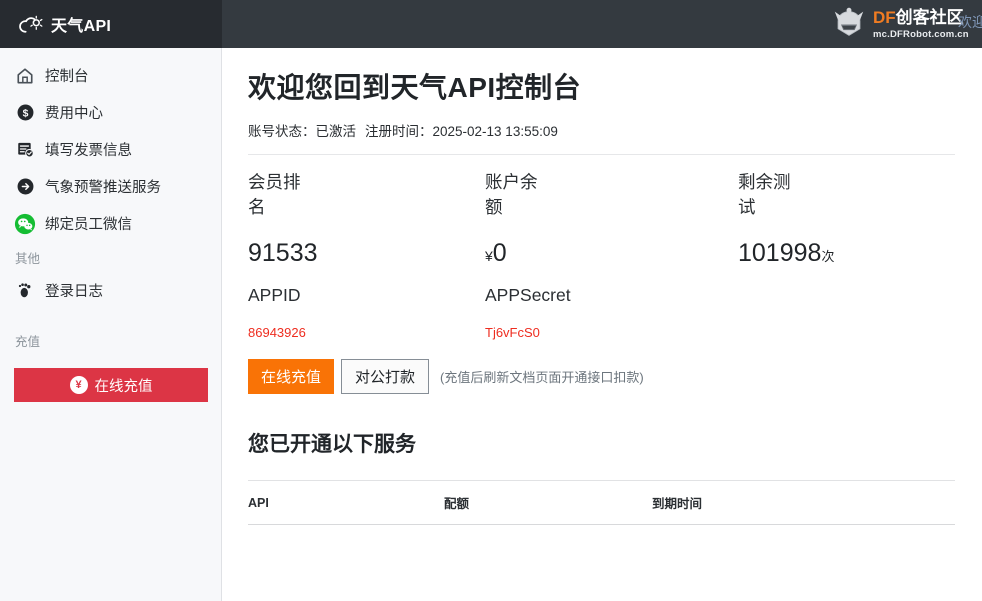 Image resolution: width=982 pixels, height=601 pixels. Describe the element at coordinates (528, 312) in the screenshot. I see `credential-appsecret: APPSecret Tj6vFcS0` at that location.